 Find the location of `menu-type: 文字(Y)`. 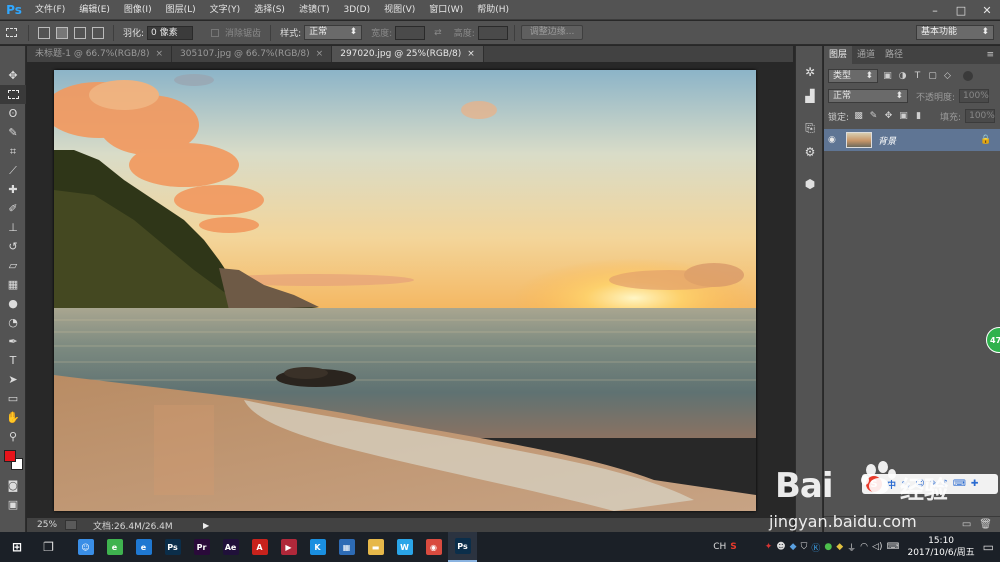

menu-type: 文字(Y) is located at coordinates (225, 10).